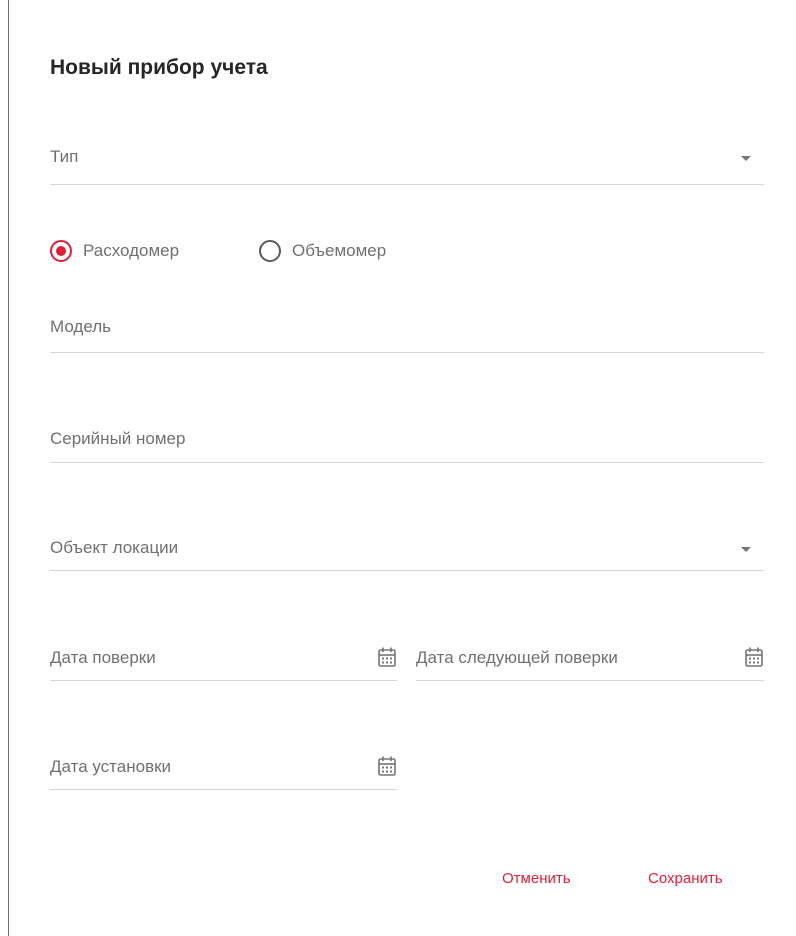  I want to click on location-label: Объект локации, so click(114, 547).